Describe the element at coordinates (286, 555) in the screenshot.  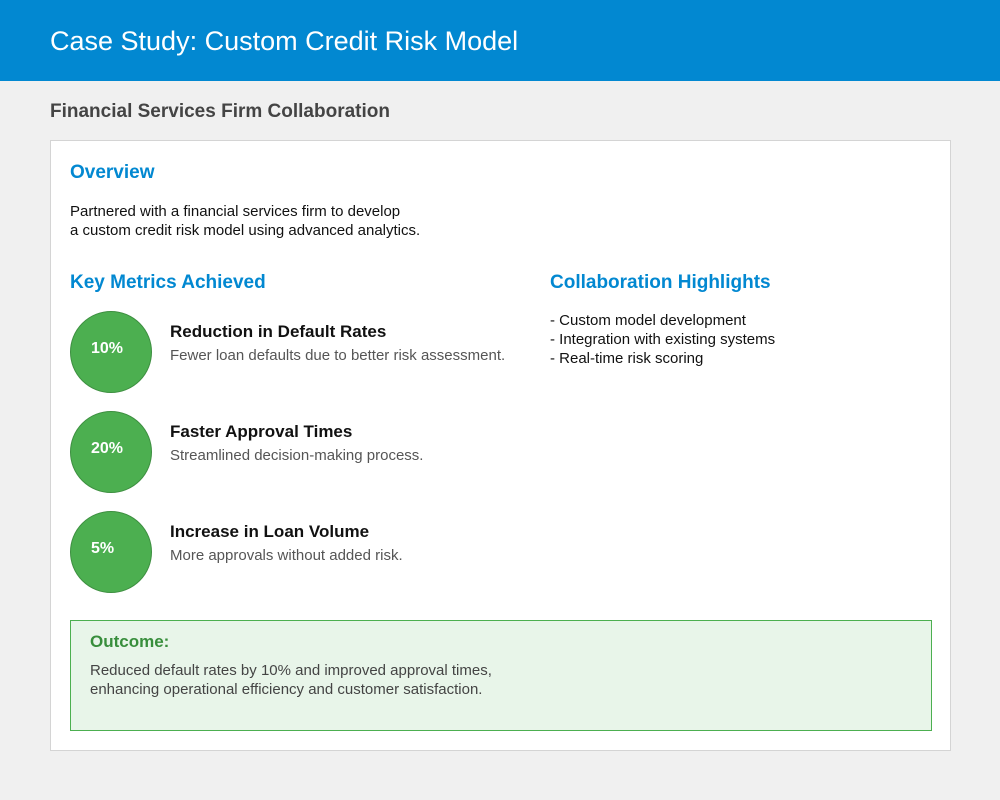
I see `metric-description: More approvals without added risk.` at that location.